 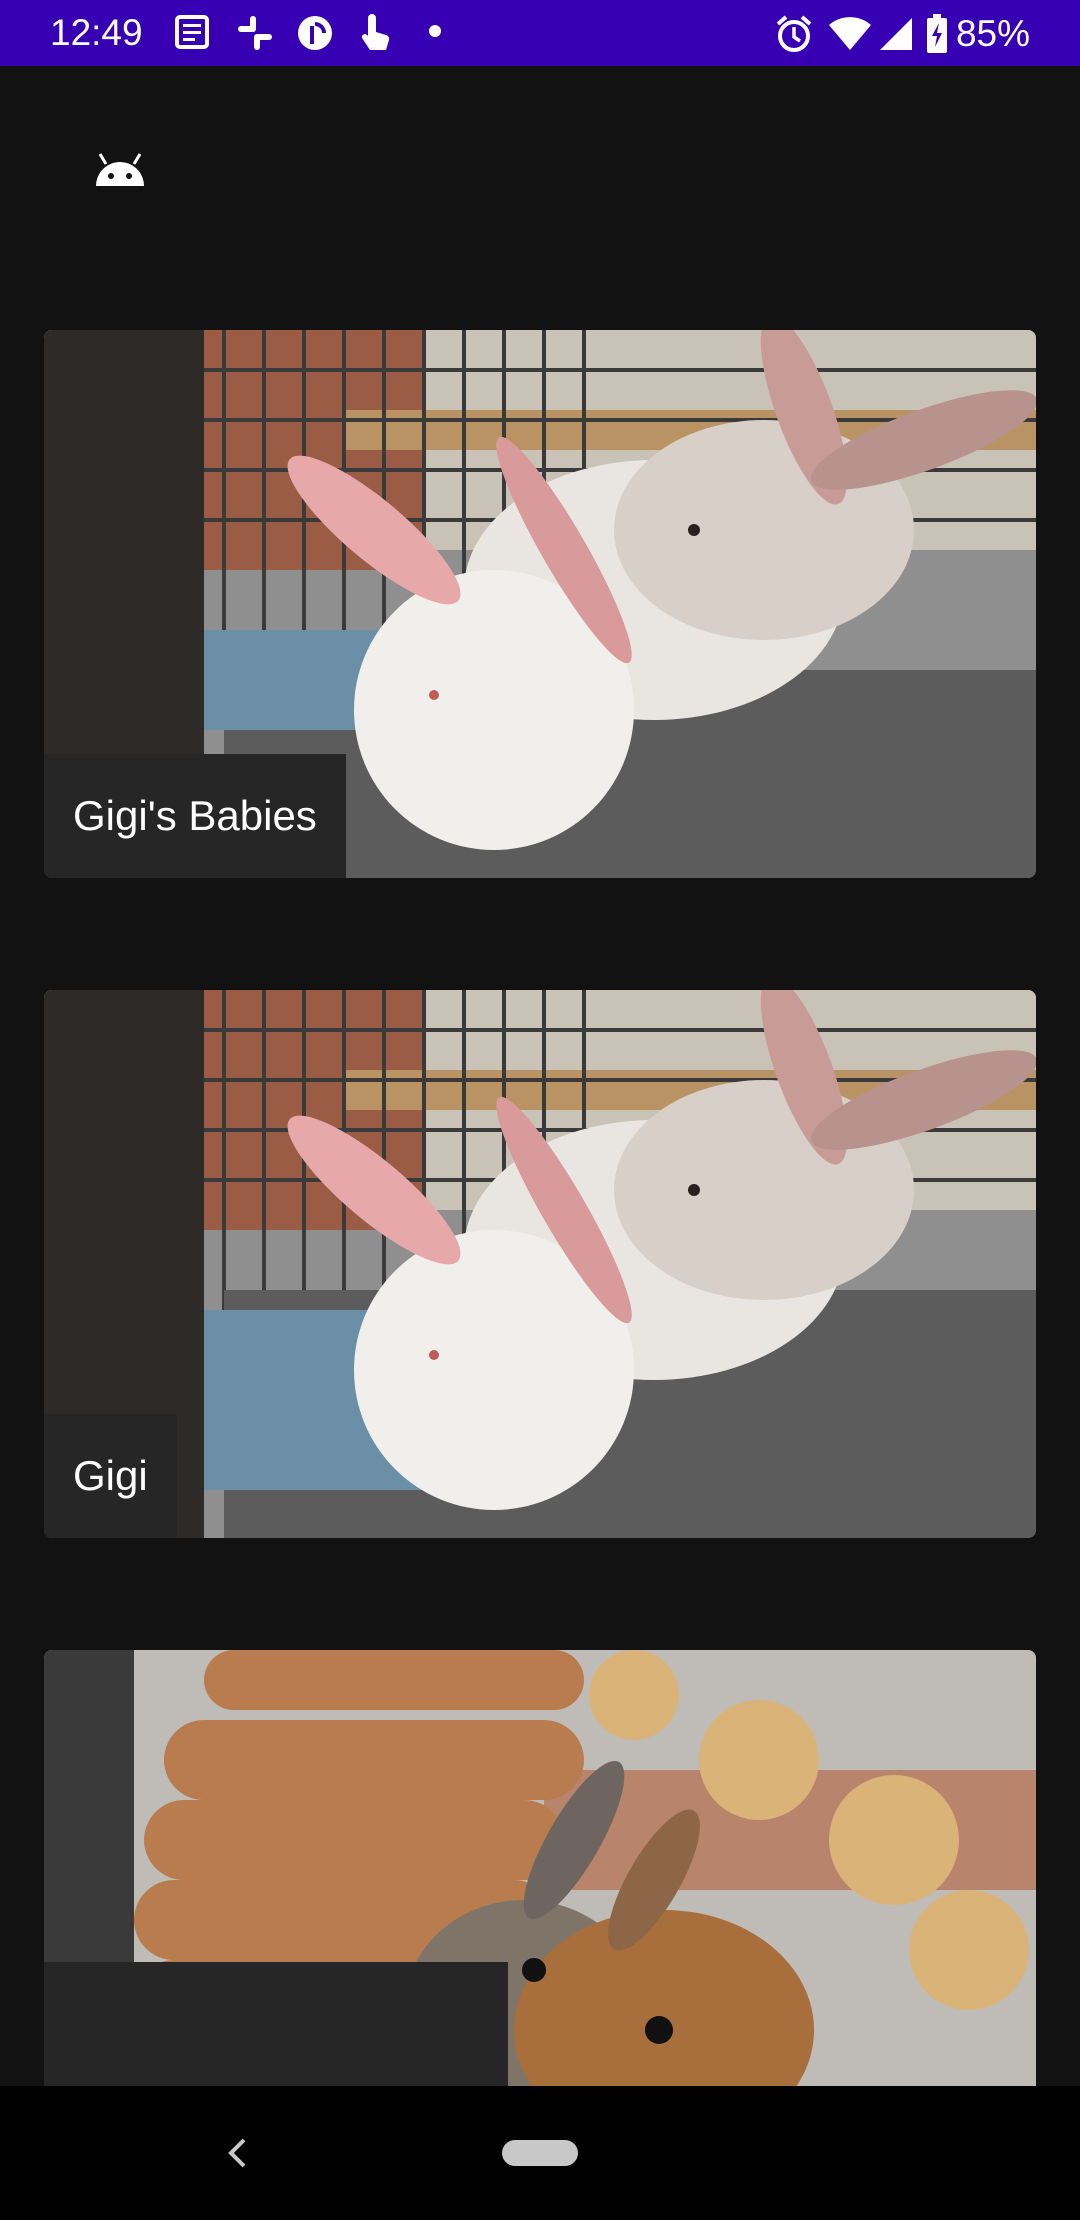 What do you see at coordinates (794, 33) in the screenshot?
I see `alarm-icon` at bounding box center [794, 33].